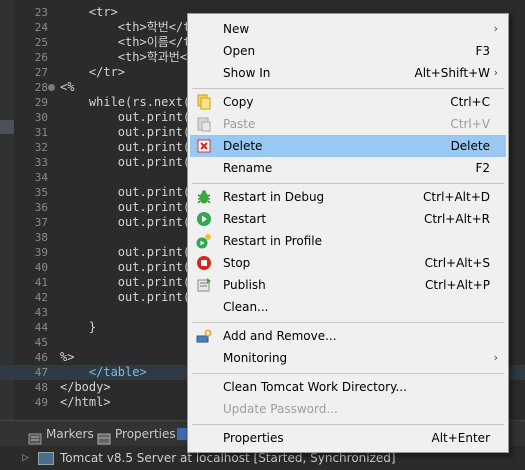  I want to click on fold-toggle-icon, so click(51, 87).